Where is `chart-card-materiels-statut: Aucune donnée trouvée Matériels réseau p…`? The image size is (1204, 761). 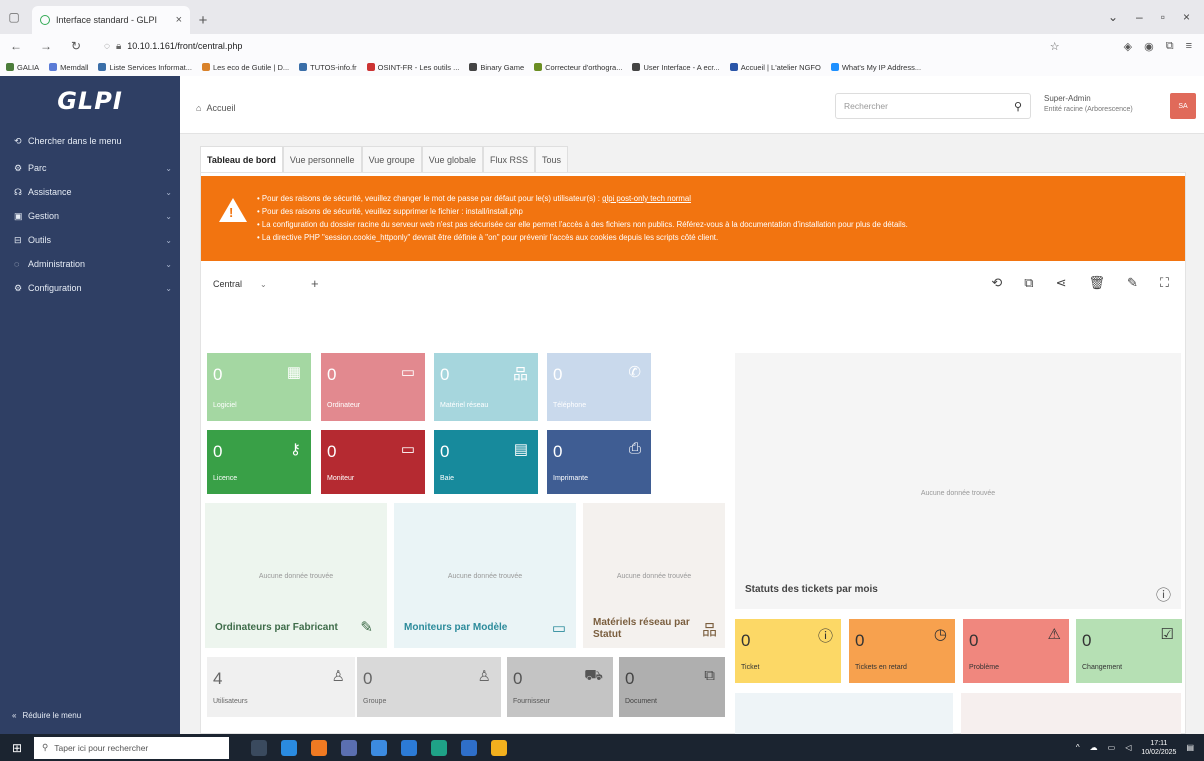
chart-card-materiels-statut: Aucune donnée trouvée Matériels réseau p… is located at coordinates (654, 575).